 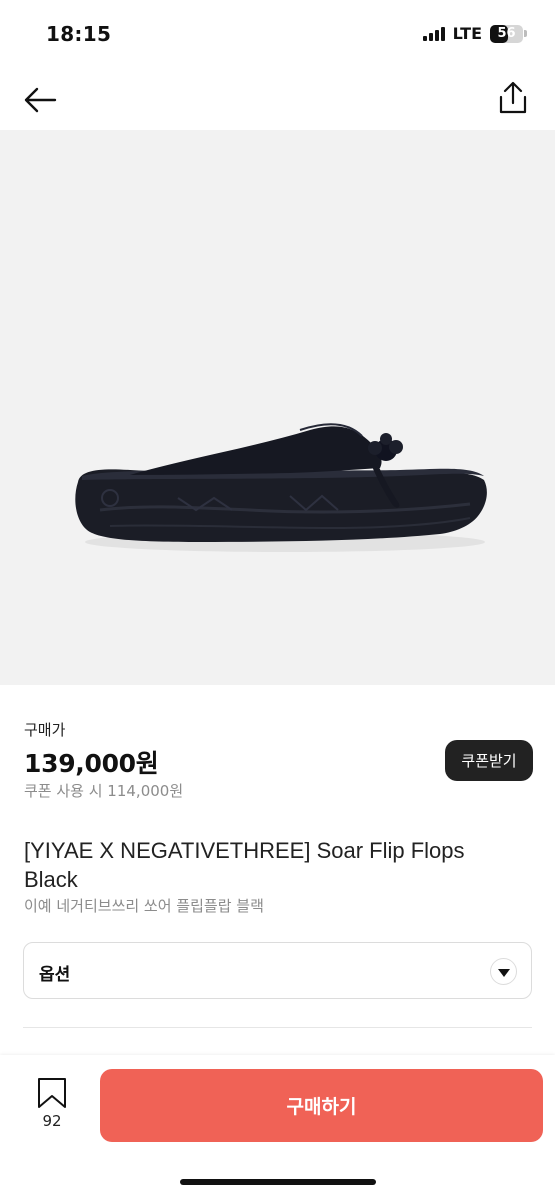 What do you see at coordinates (503, 971) in the screenshot?
I see `chevron-down-icon` at bounding box center [503, 971].